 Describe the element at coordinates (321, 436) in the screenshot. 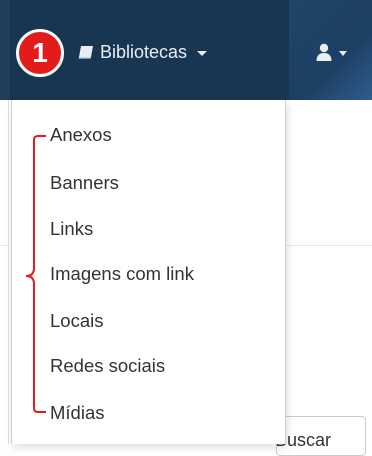

I see `search-button: Buscar` at that location.